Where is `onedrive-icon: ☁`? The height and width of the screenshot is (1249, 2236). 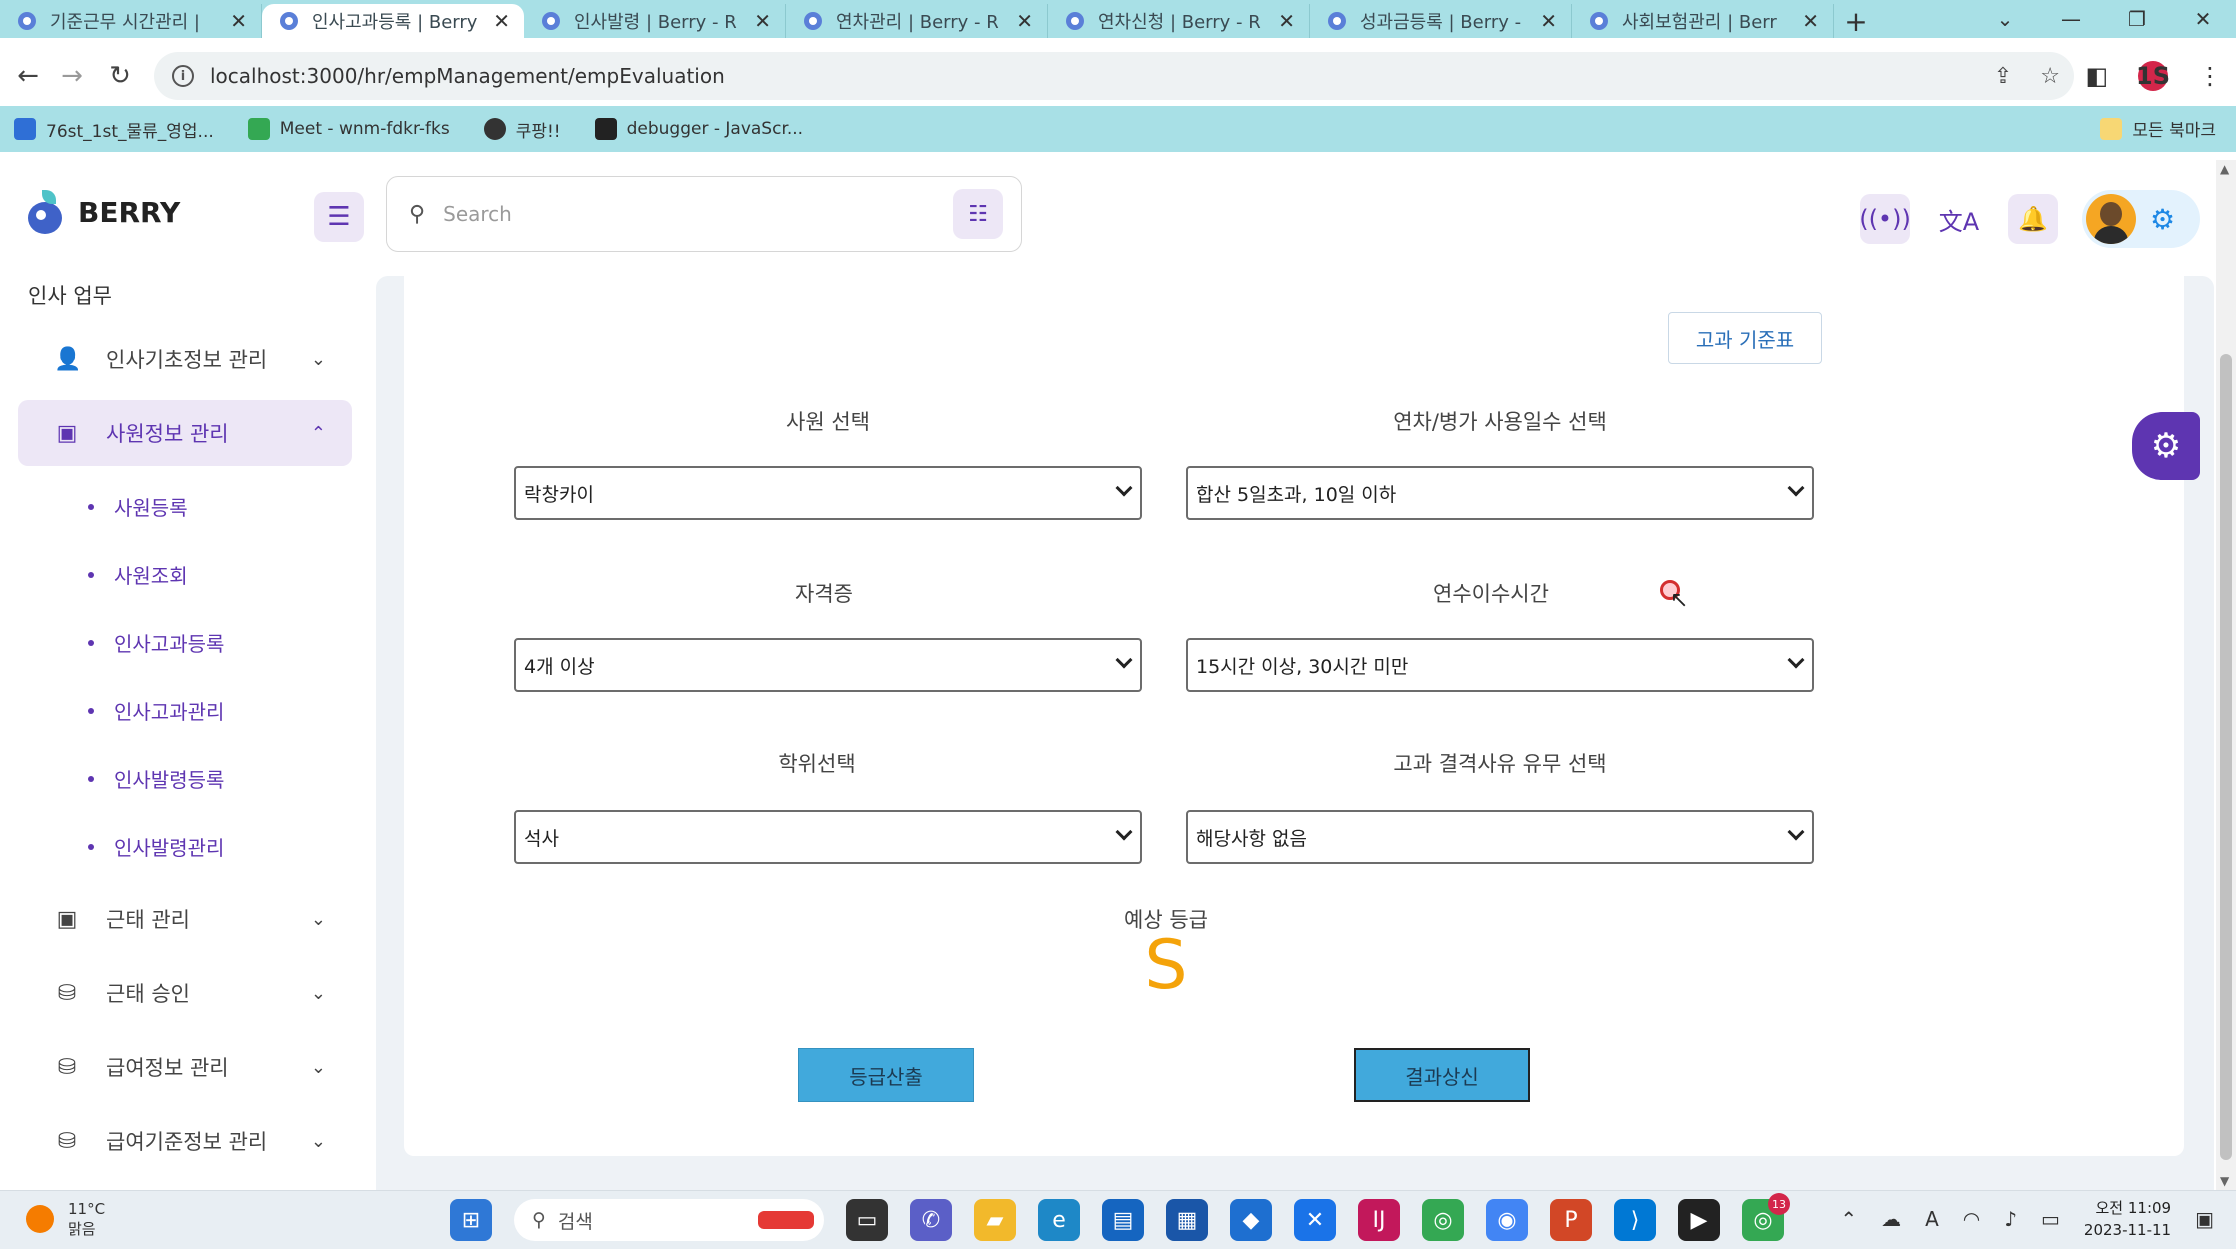 onedrive-icon: ☁ is located at coordinates (1891, 1219).